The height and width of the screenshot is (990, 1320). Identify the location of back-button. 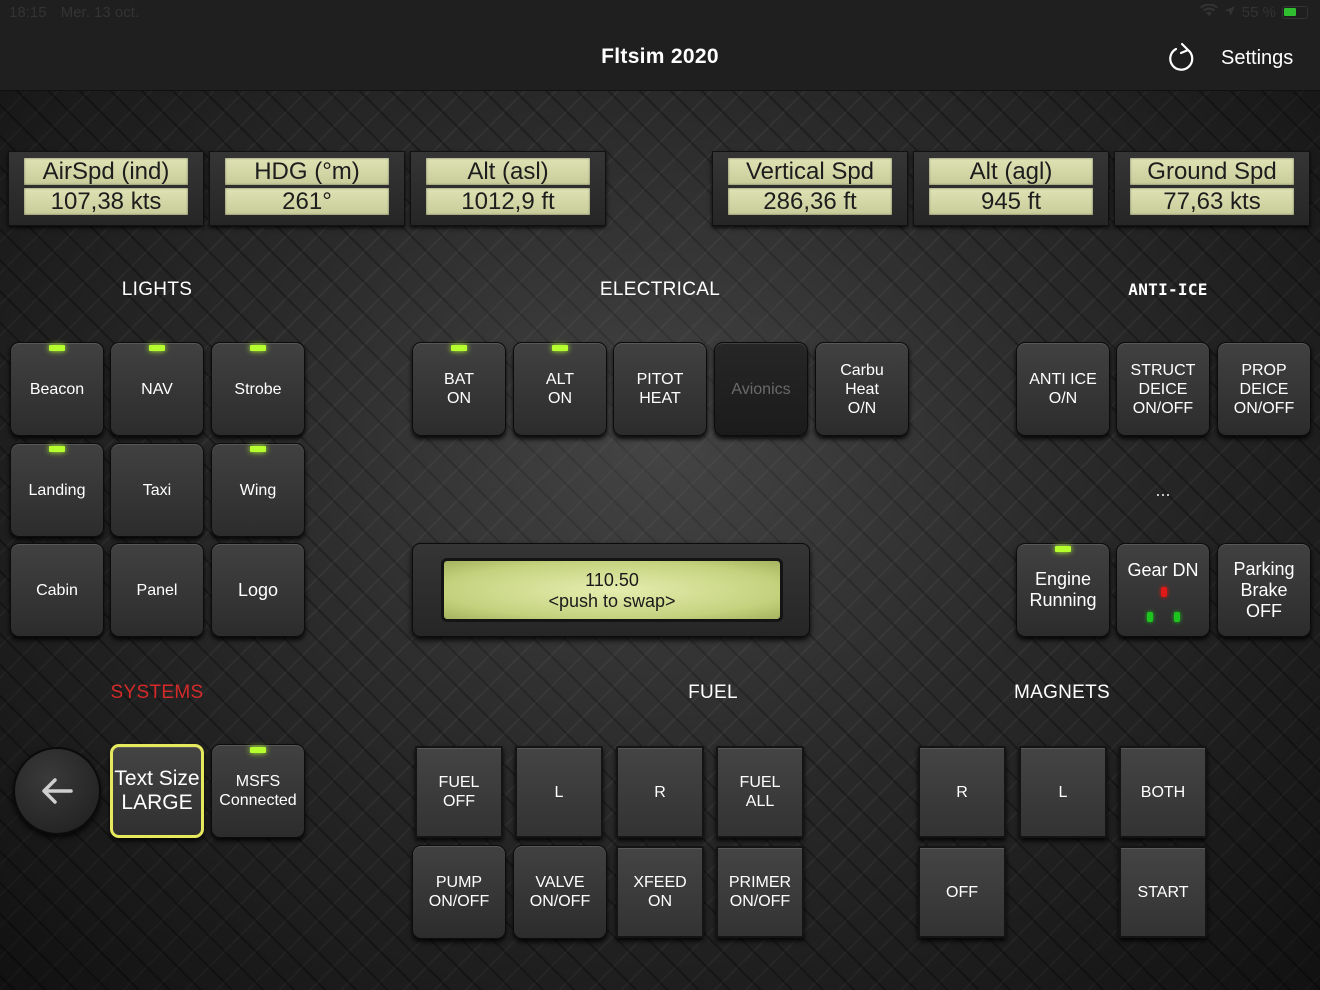
(57, 791).